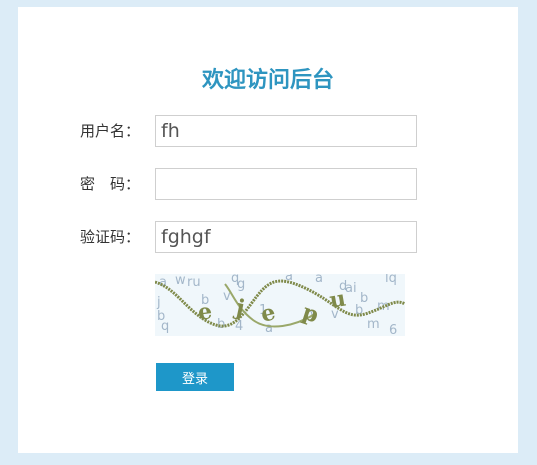 Image resolution: width=537 pixels, height=465 pixels. I want to click on captcha-input, so click(286, 237).